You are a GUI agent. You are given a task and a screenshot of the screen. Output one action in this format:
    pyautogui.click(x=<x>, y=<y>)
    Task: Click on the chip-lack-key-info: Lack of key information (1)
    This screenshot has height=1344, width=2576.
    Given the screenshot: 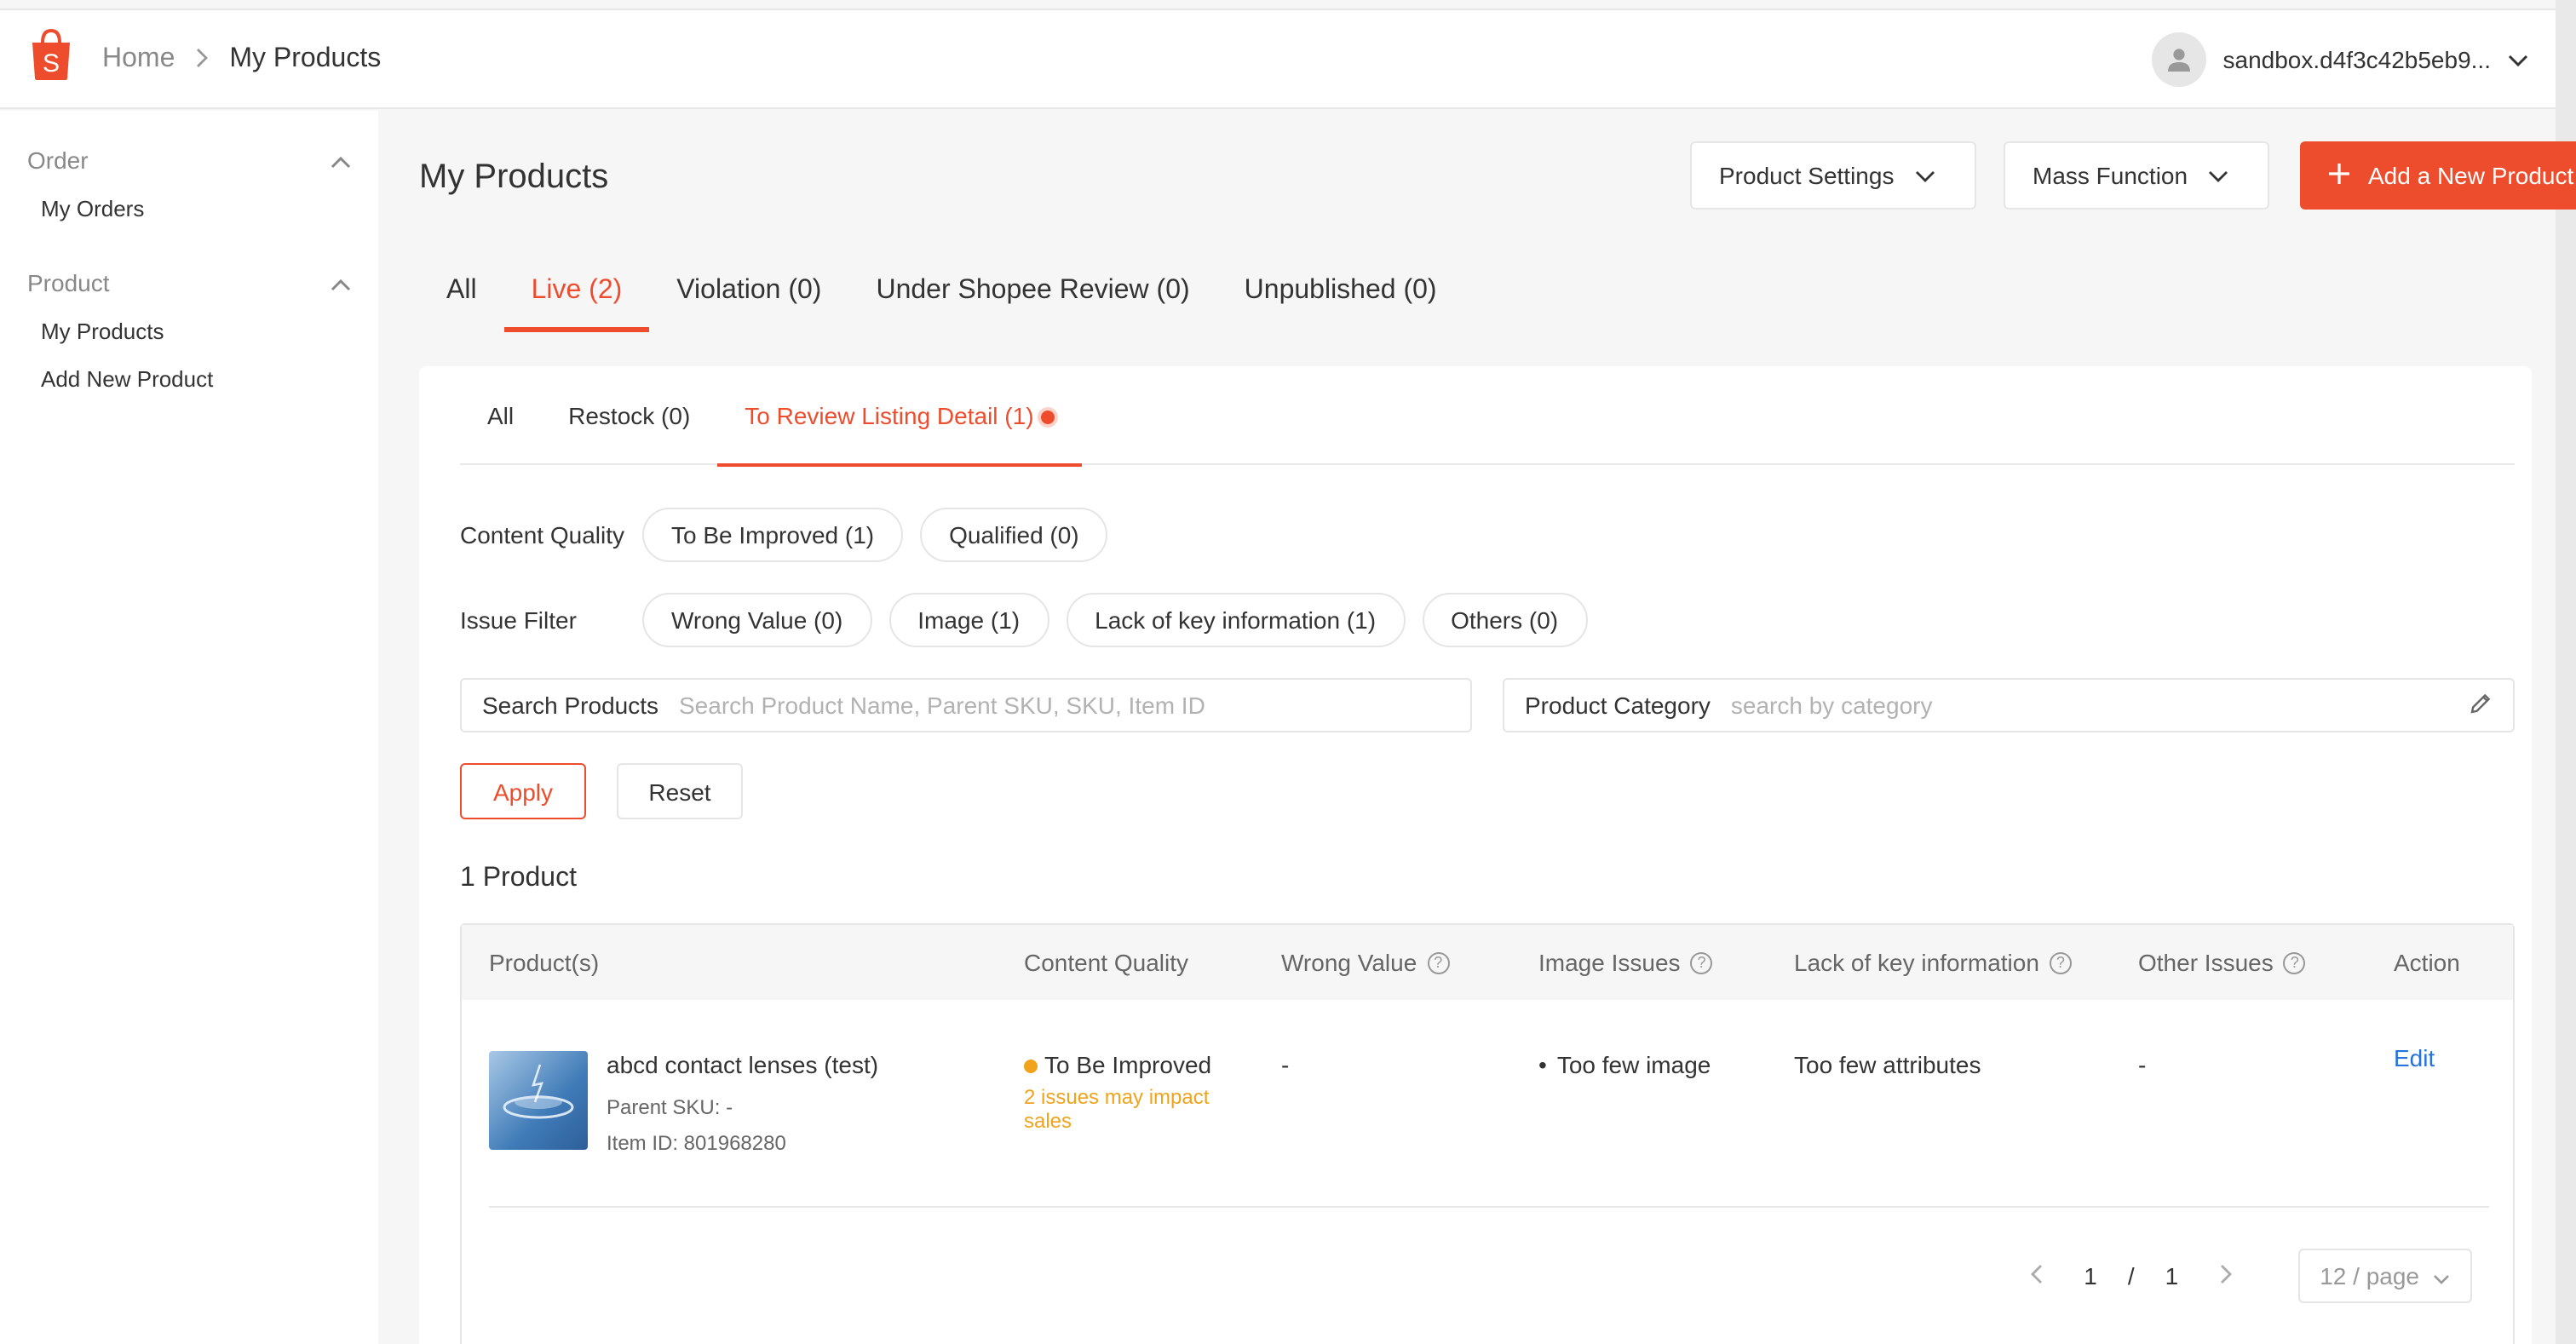 What is the action you would take?
    pyautogui.click(x=1236, y=620)
    